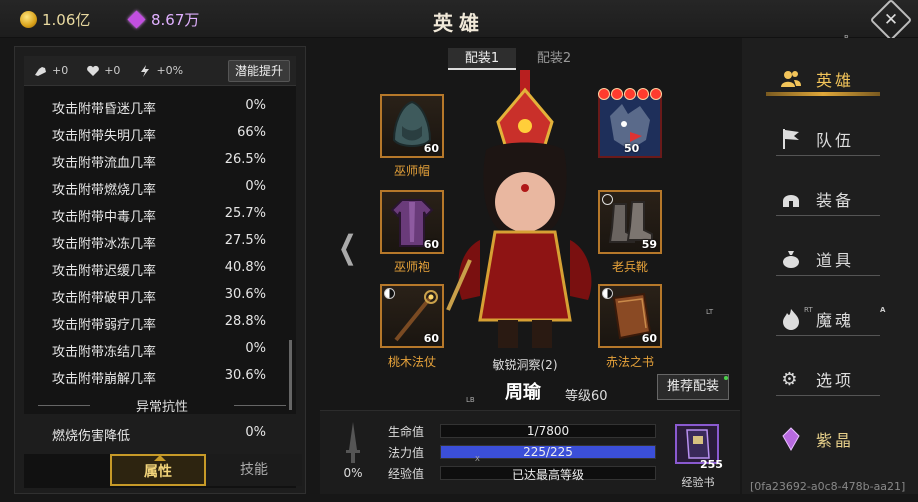 The width and height of the screenshot is (918, 502). I want to click on recommend-loadout-button: 推荐配装, so click(693, 387).